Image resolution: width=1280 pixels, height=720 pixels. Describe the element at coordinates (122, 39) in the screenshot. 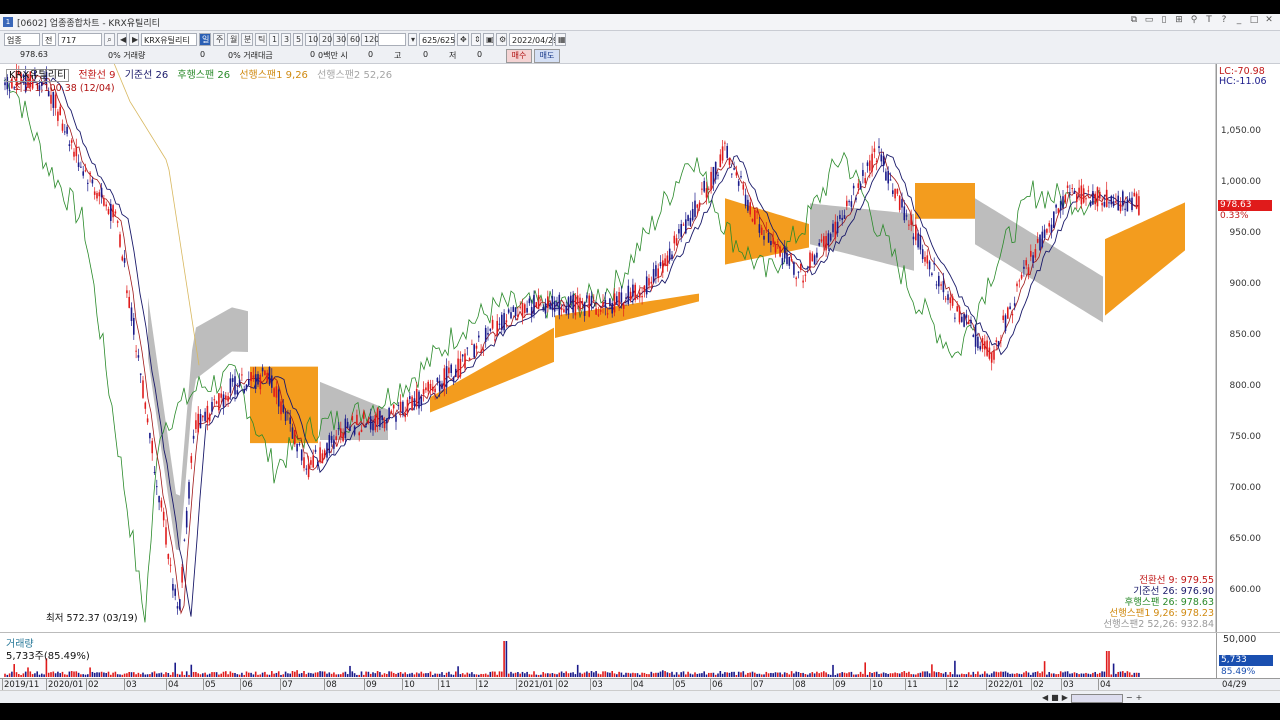

I see `prev-icon: ◀` at that location.